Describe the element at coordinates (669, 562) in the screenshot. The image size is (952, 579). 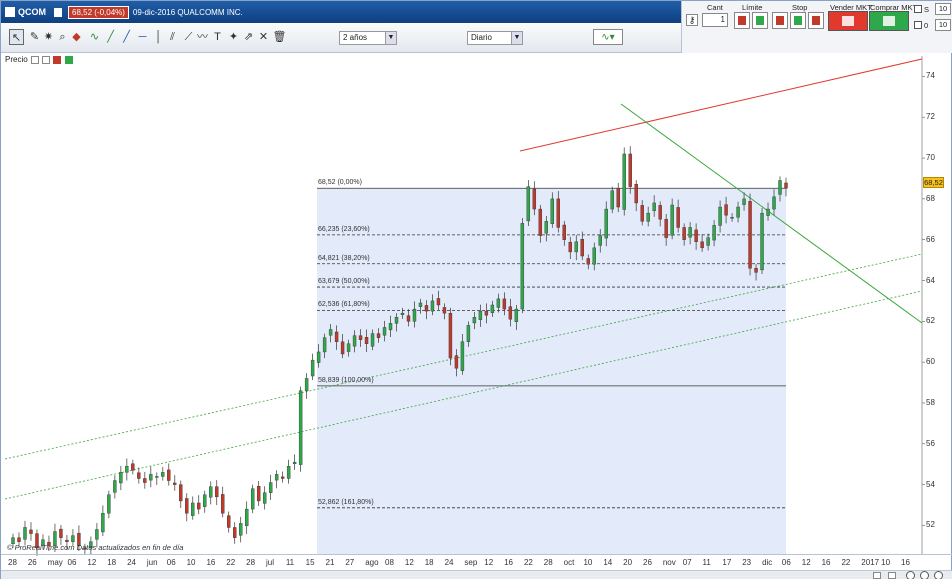
I see `x-tick-label: nov` at that location.